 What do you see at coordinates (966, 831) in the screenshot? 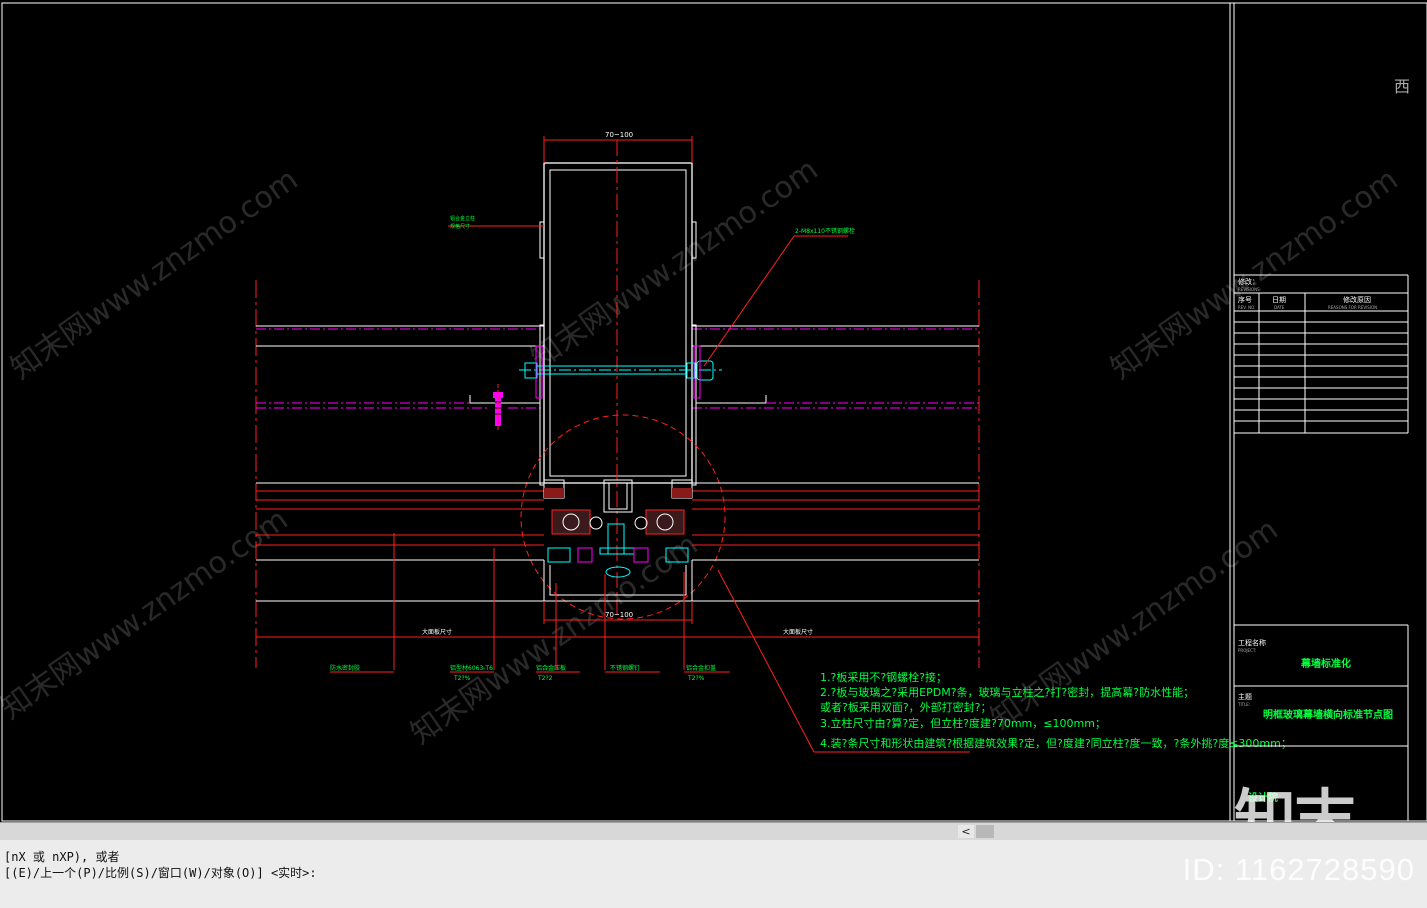
I see `scroll-left-icon: <` at bounding box center [966, 831].